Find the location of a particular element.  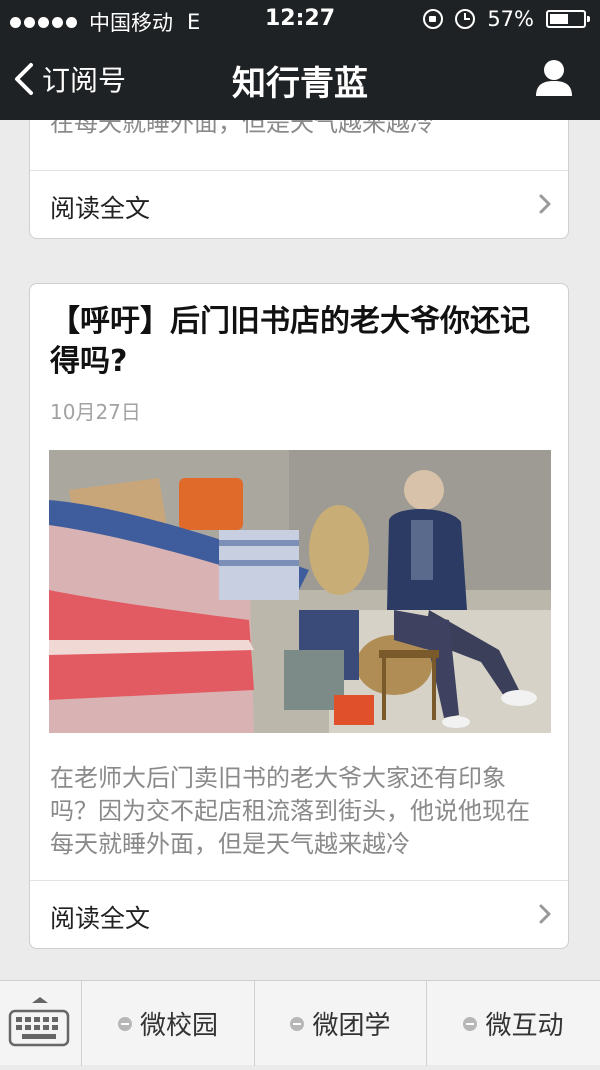

article-card: 在每天就睡外面，但是天气越来越冷 阅读全文 is located at coordinates (299, 179).